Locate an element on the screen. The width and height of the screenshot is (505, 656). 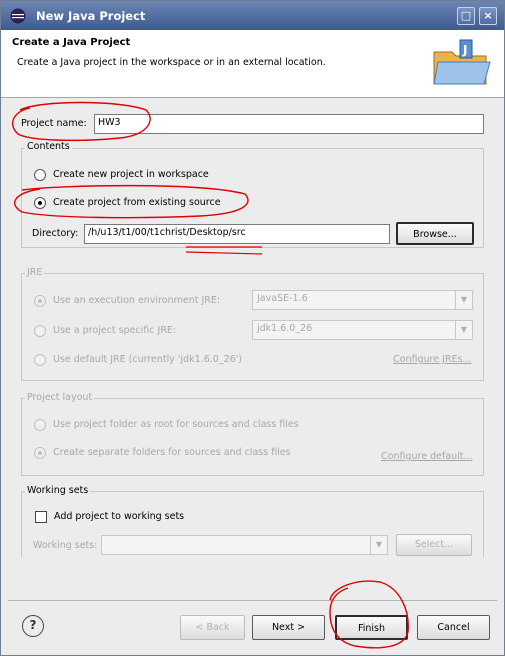
cancel-button: Cancel is located at coordinates (453, 627).